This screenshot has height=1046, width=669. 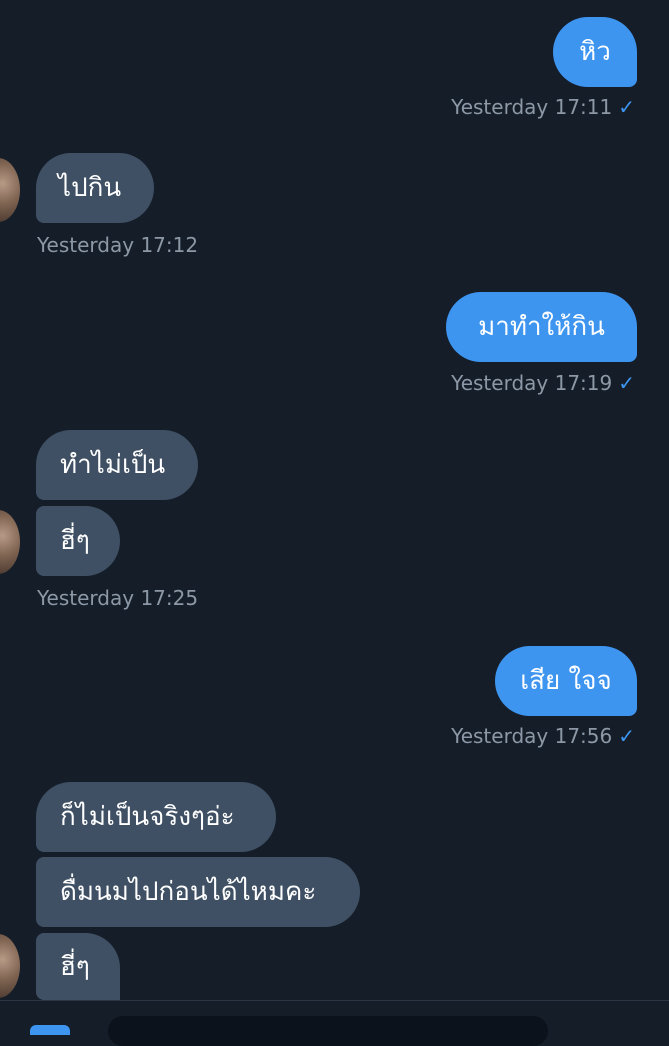 I want to click on timestamp-text: Yesterday 17:12, so click(x=118, y=245).